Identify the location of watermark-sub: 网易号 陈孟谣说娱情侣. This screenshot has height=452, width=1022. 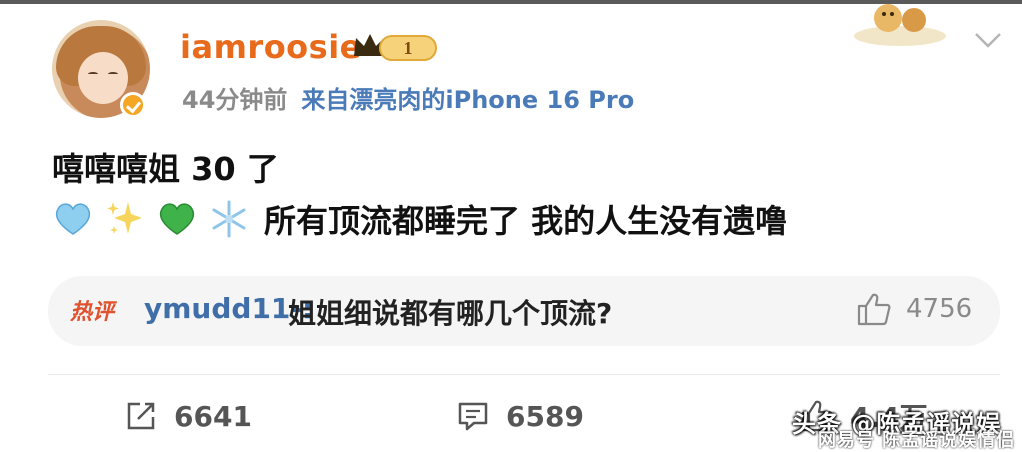
(917, 440).